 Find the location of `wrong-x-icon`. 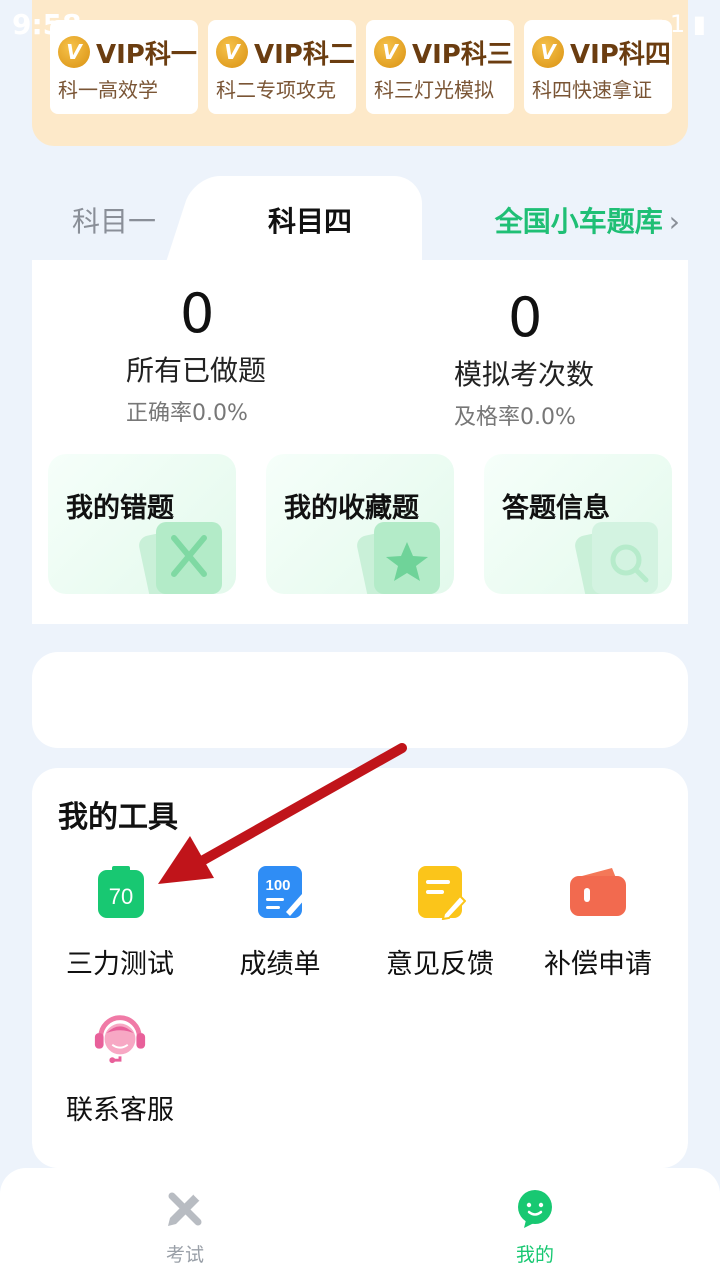

wrong-x-icon is located at coordinates (180, 558).